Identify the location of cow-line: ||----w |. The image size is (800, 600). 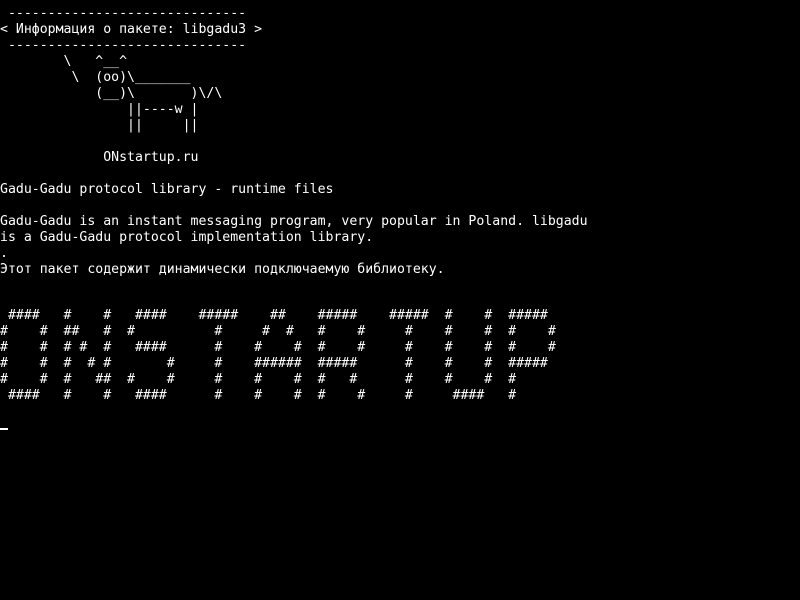
(99, 109).